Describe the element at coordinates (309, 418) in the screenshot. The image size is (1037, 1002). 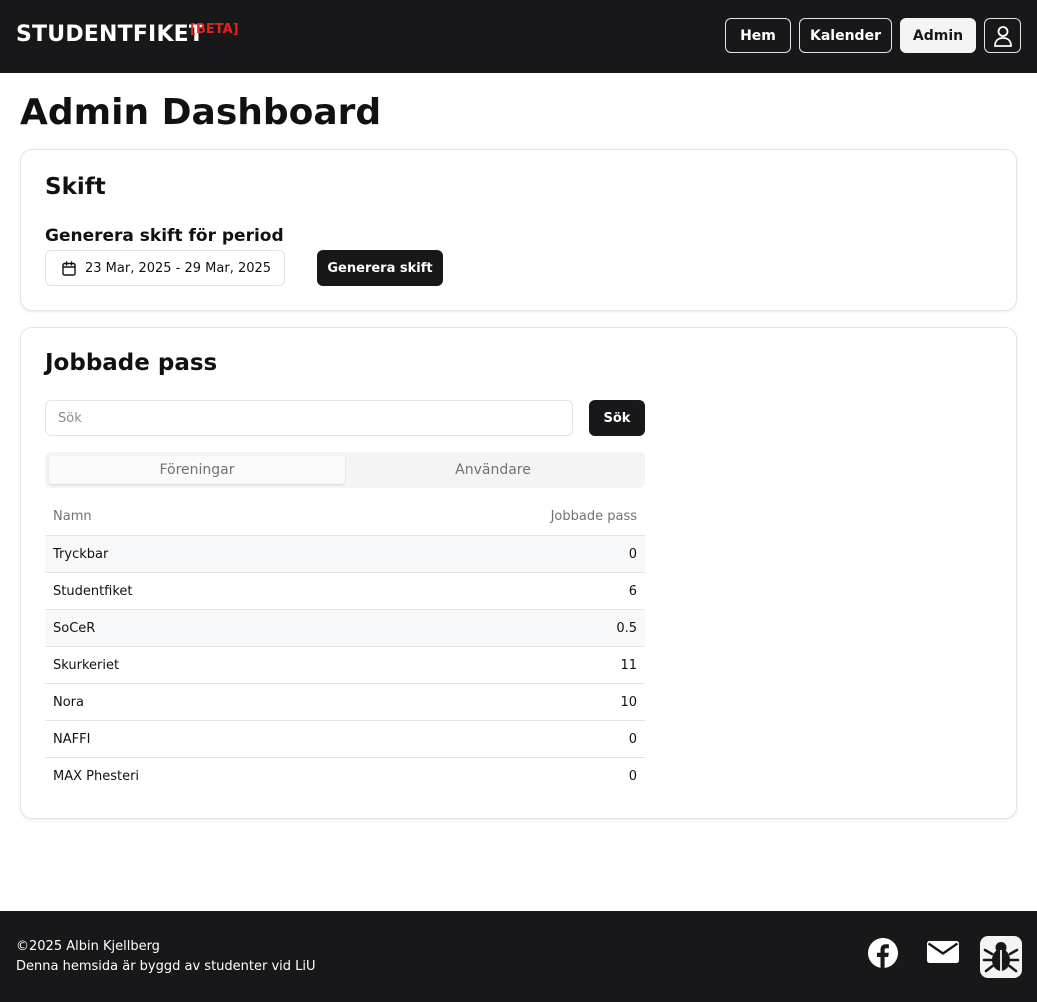
I see `search-input` at that location.